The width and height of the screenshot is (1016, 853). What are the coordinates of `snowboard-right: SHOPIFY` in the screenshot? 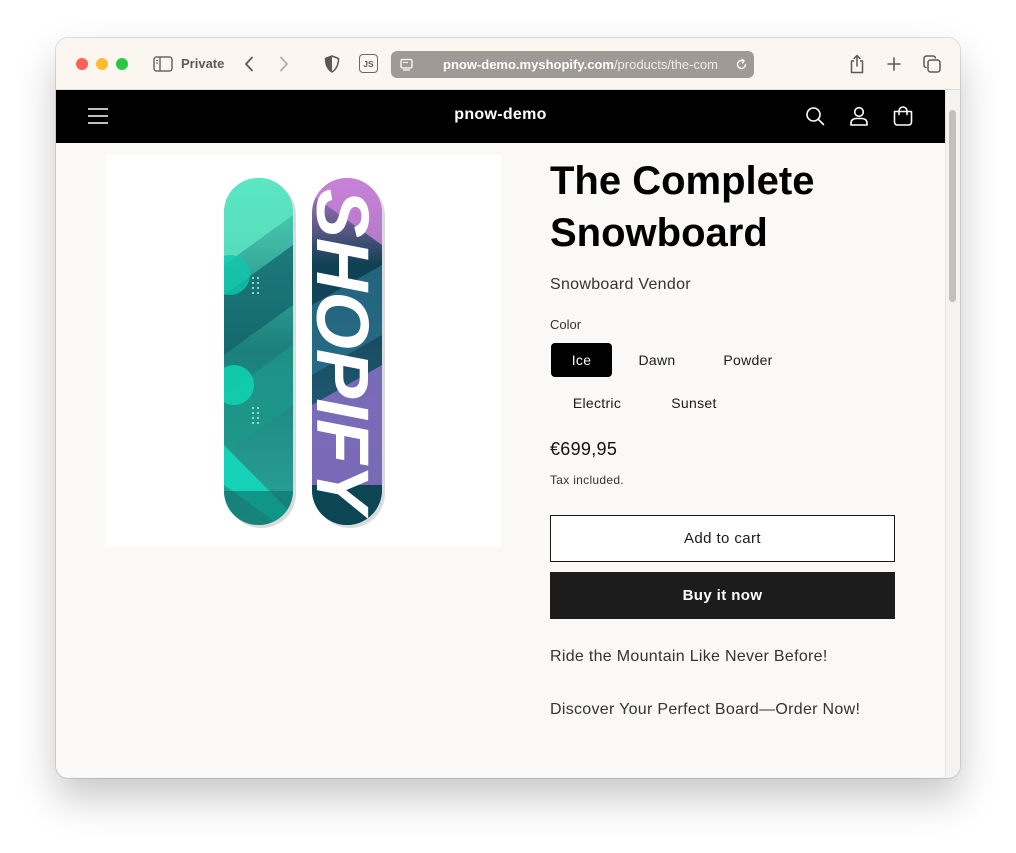 It's located at (343, 353).